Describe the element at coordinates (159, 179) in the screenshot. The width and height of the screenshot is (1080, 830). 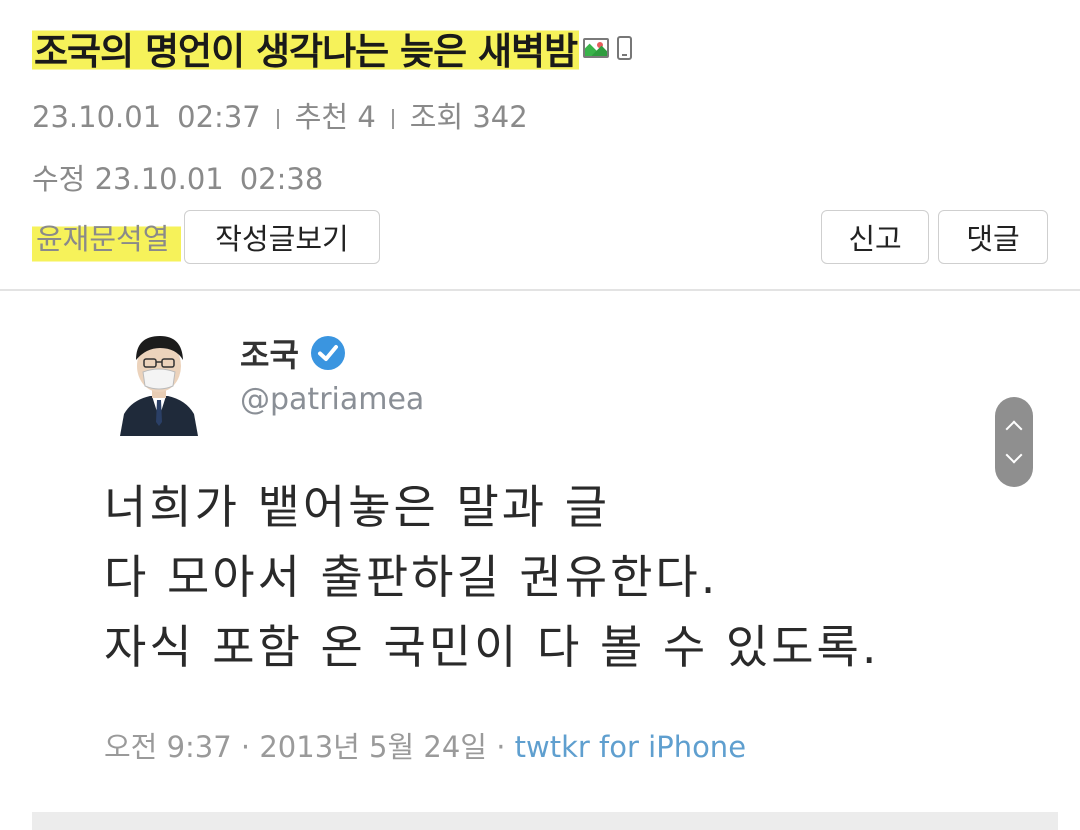
I see `edited-date: 23.10.01` at that location.